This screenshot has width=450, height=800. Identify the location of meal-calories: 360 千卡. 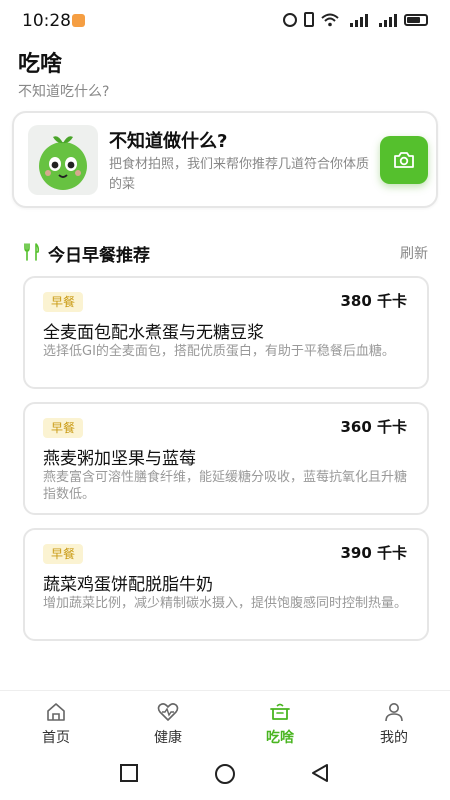
(373, 427).